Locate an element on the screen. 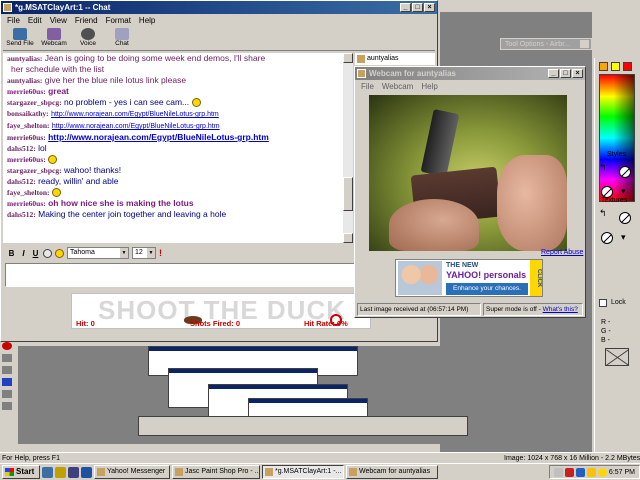 The height and width of the screenshot is (480, 640). no-texture-icon is located at coordinates (607, 238).